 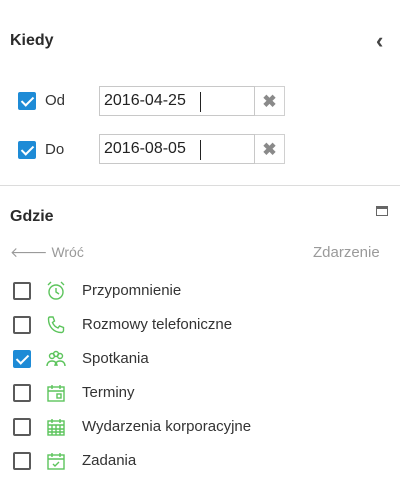 I want to click on list-item: Wydarzenia korporacyjne, so click(x=200, y=427).